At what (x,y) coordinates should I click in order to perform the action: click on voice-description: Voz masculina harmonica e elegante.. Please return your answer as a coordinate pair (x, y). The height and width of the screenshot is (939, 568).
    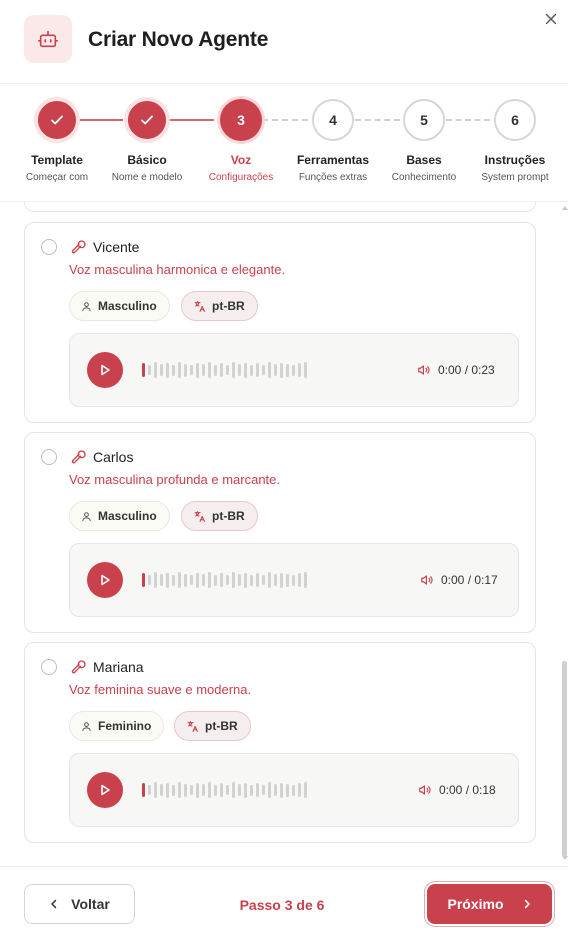
    Looking at the image, I should click on (177, 269).